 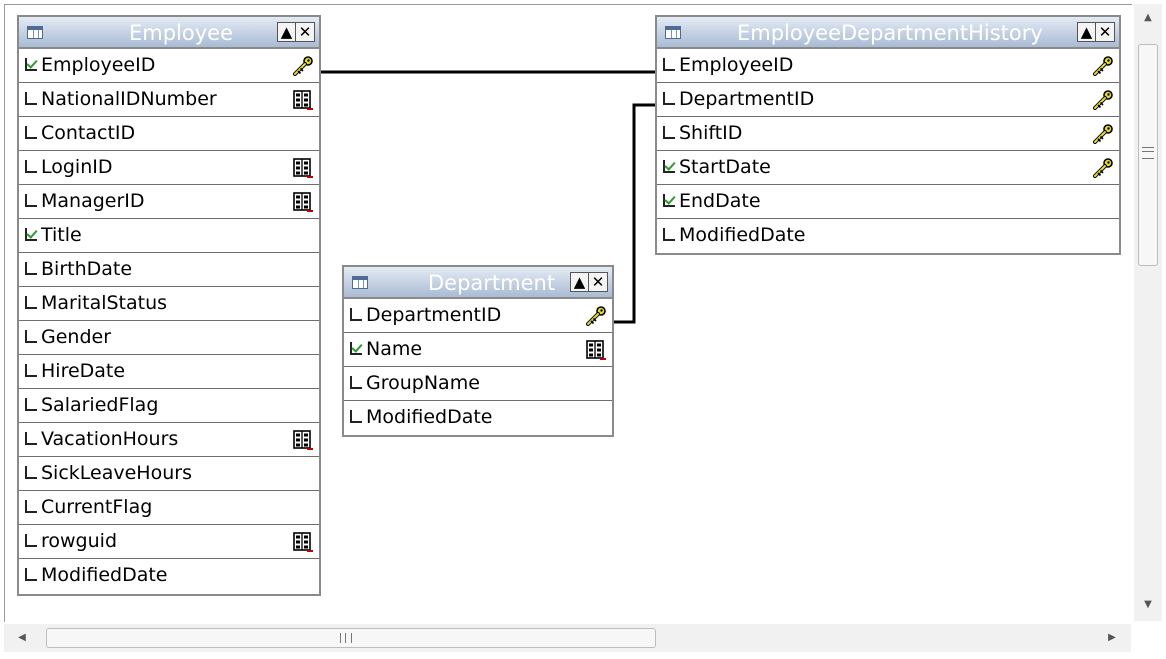 I want to click on column-row: ShiftID, so click(x=888, y=134).